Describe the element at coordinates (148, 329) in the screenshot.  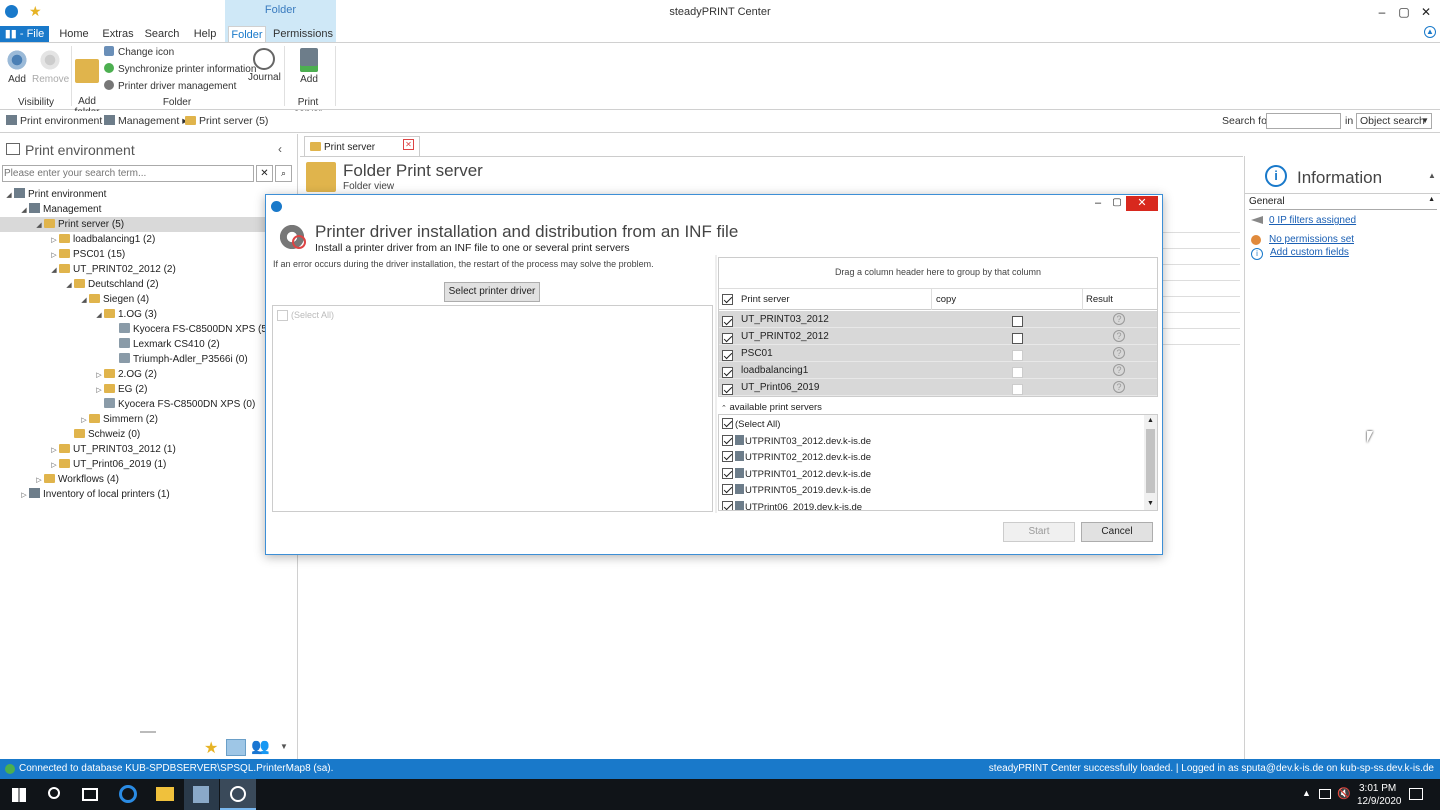
I see `tree-item: Kyocera FS-C8500DN XPS (5)` at that location.